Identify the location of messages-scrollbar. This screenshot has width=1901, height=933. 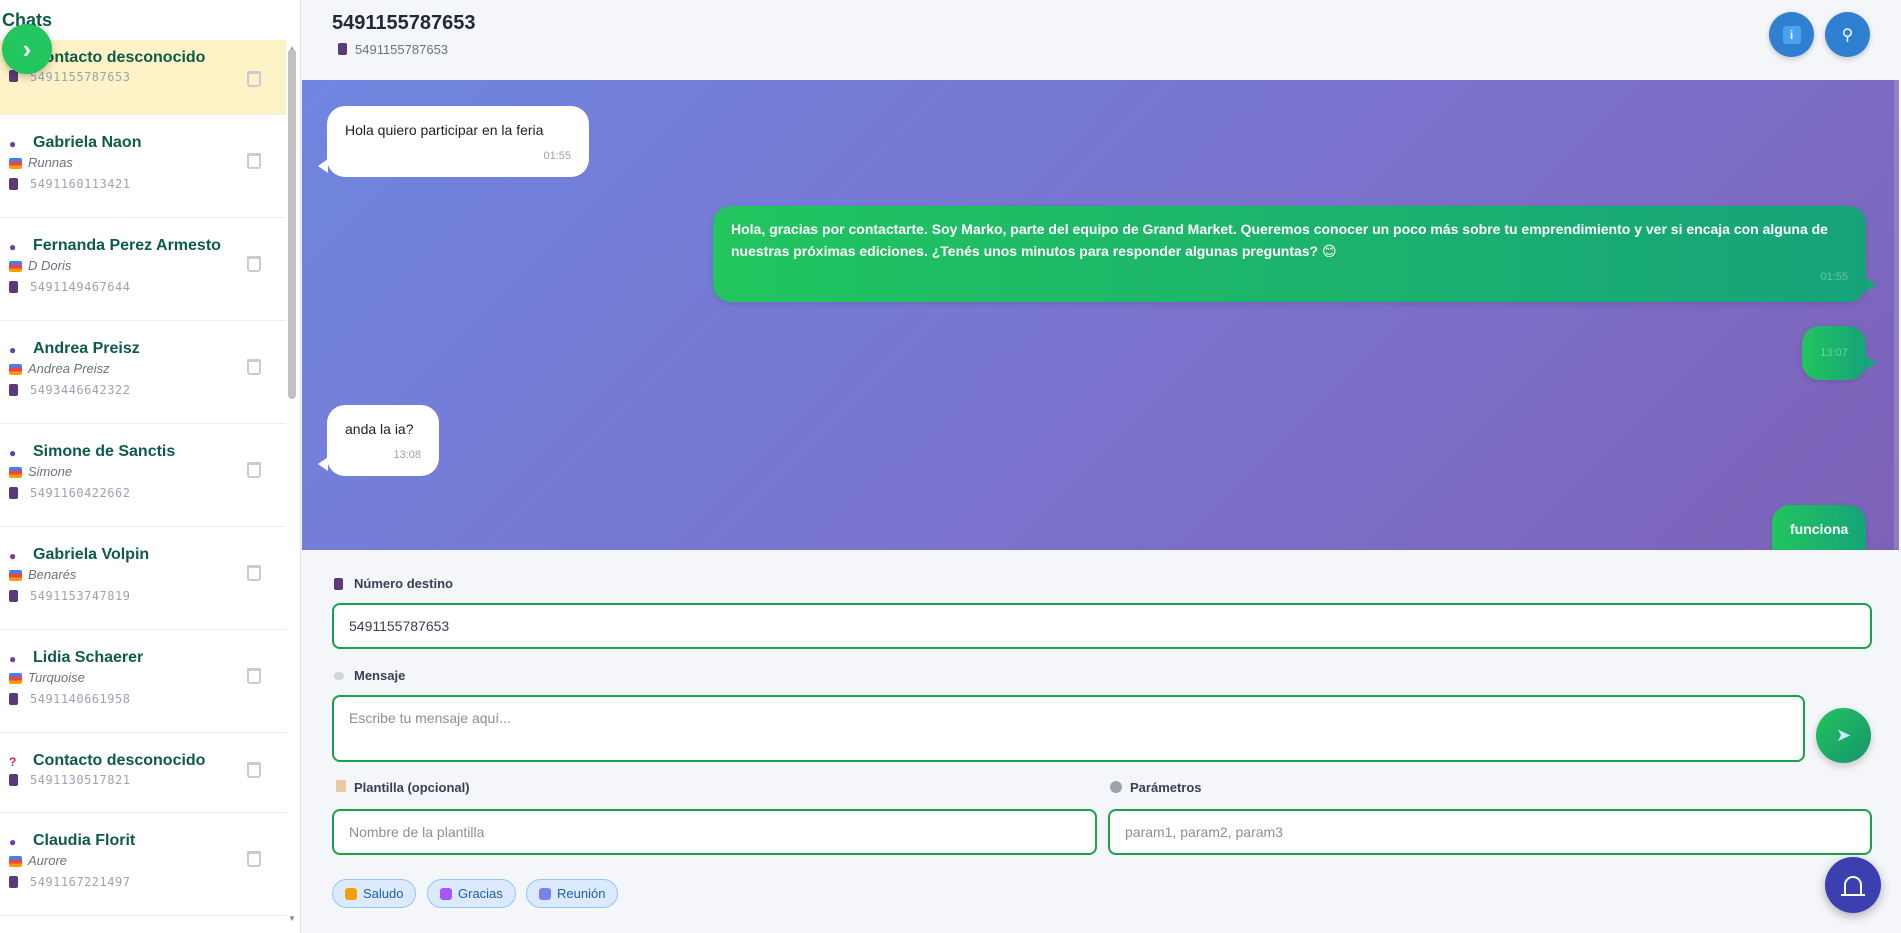
(1896, 315).